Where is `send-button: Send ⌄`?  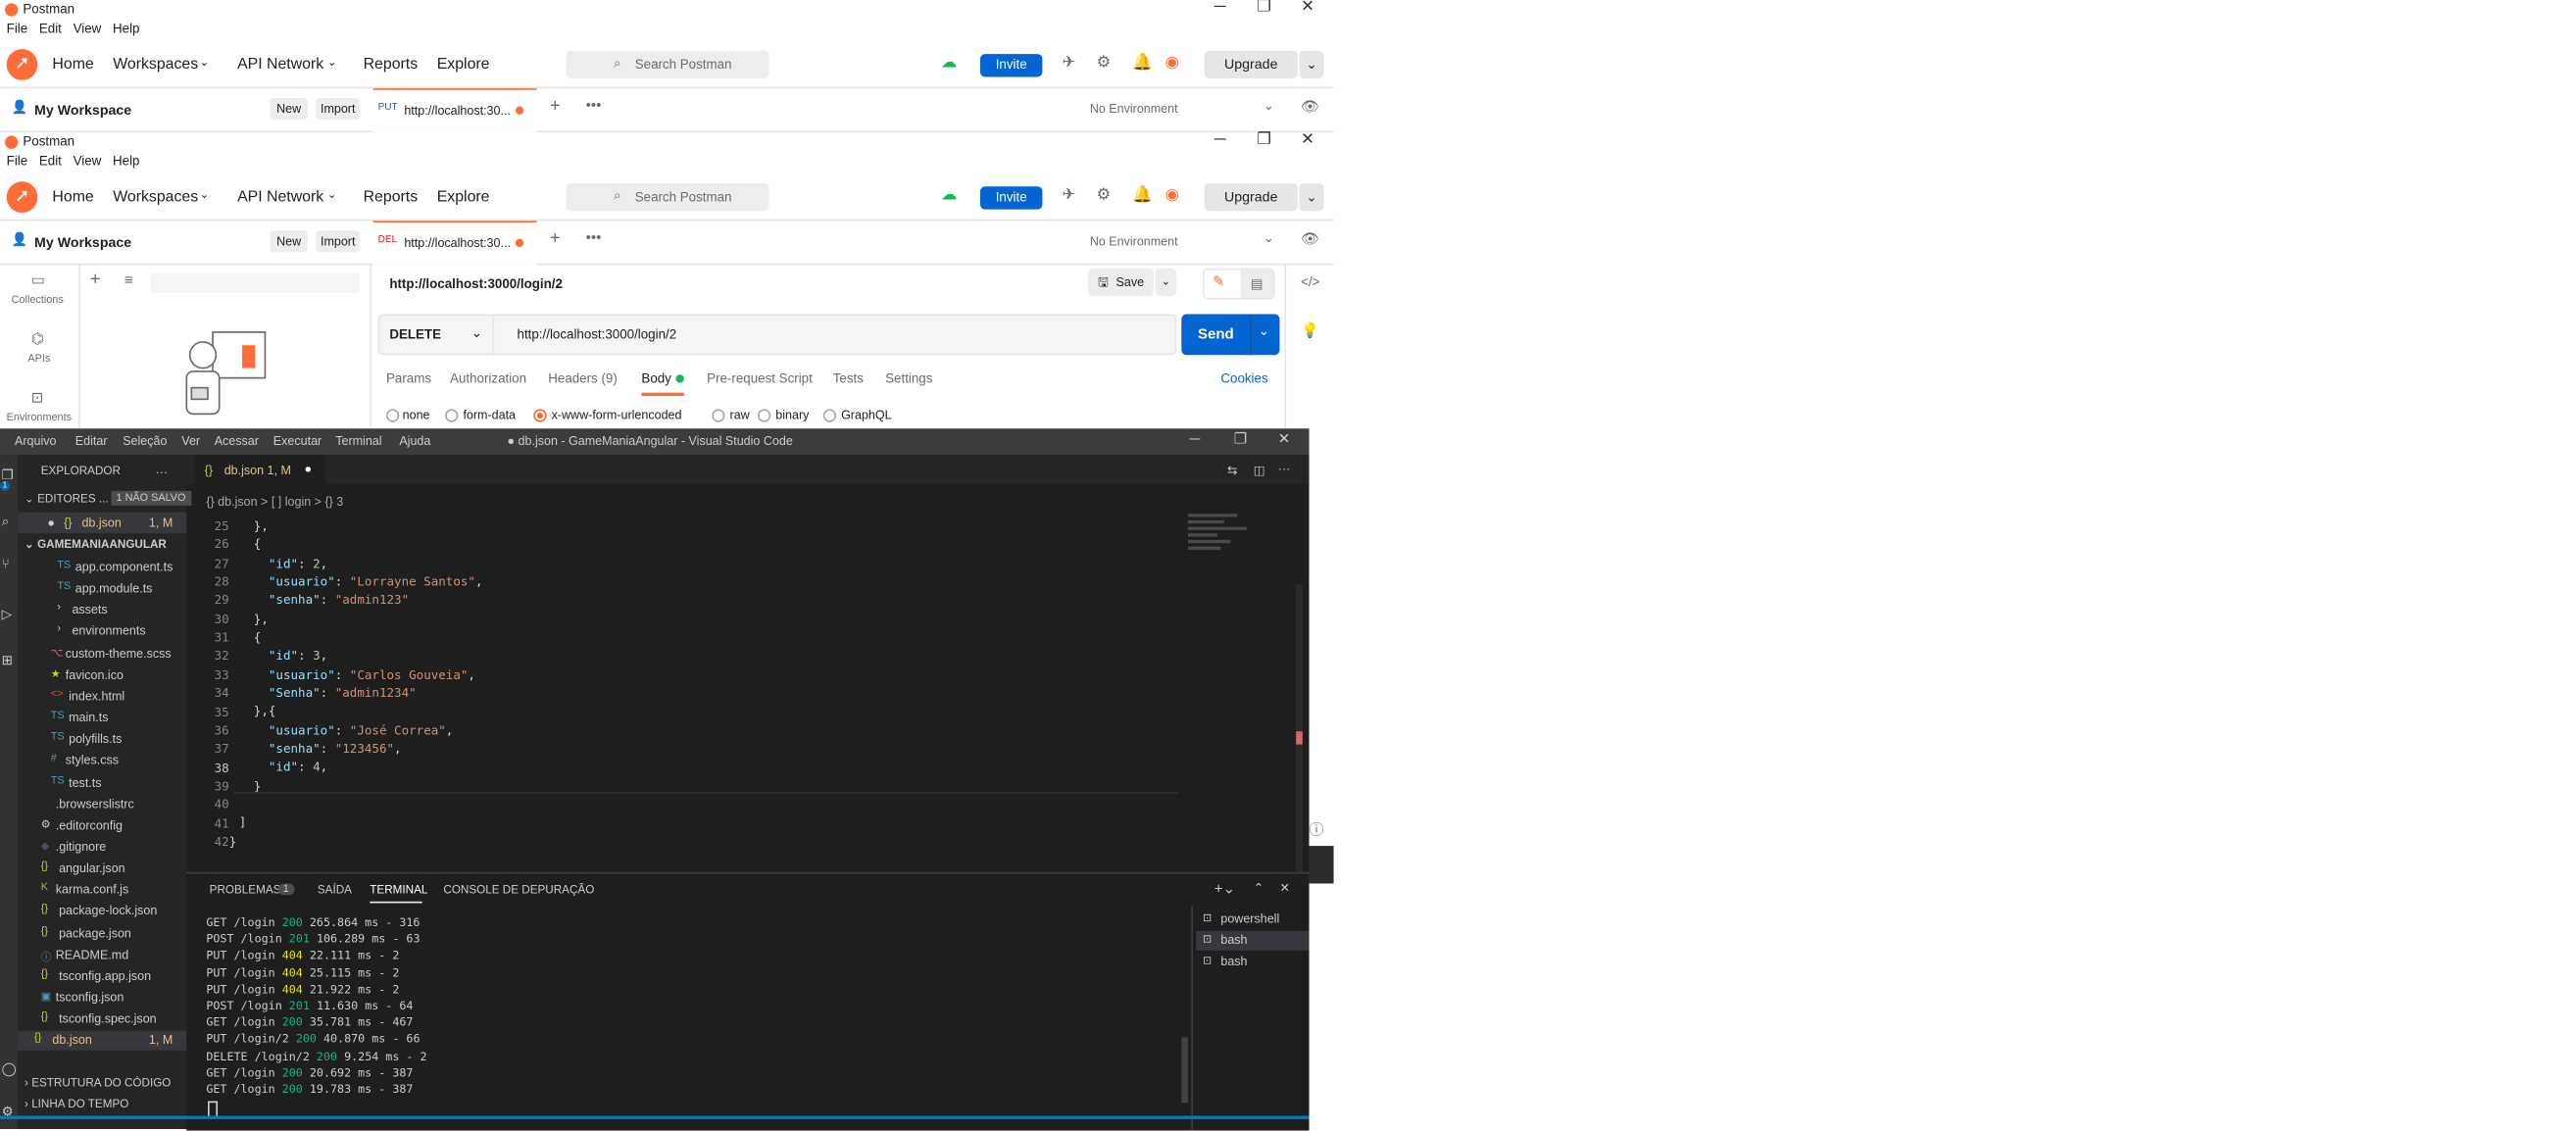
send-button: Send ⌄ is located at coordinates (1230, 335).